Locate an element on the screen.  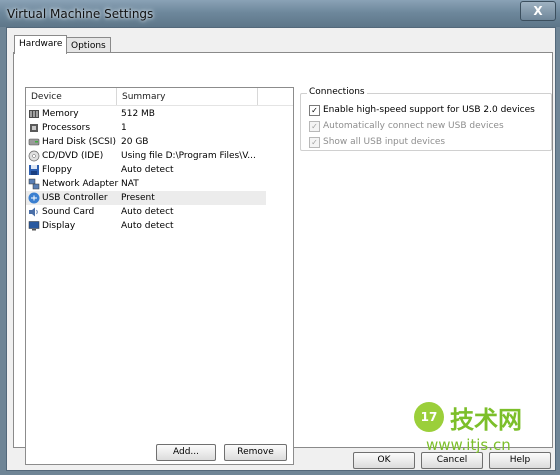
device-row-floppy: Floppy Auto detect is located at coordinates (146, 170).